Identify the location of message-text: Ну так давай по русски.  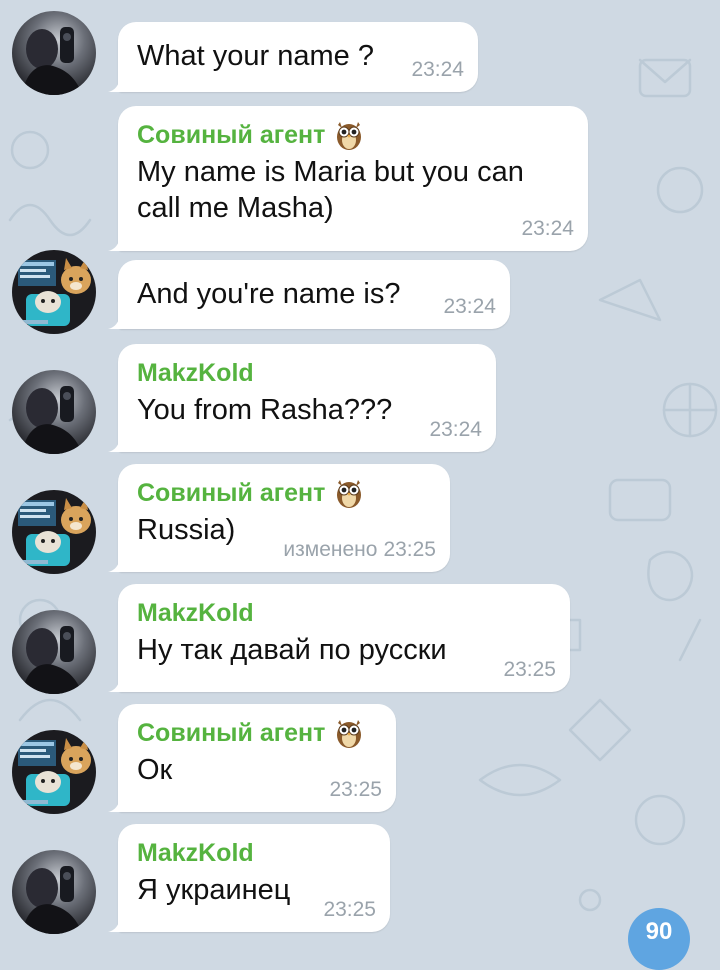
(292, 650).